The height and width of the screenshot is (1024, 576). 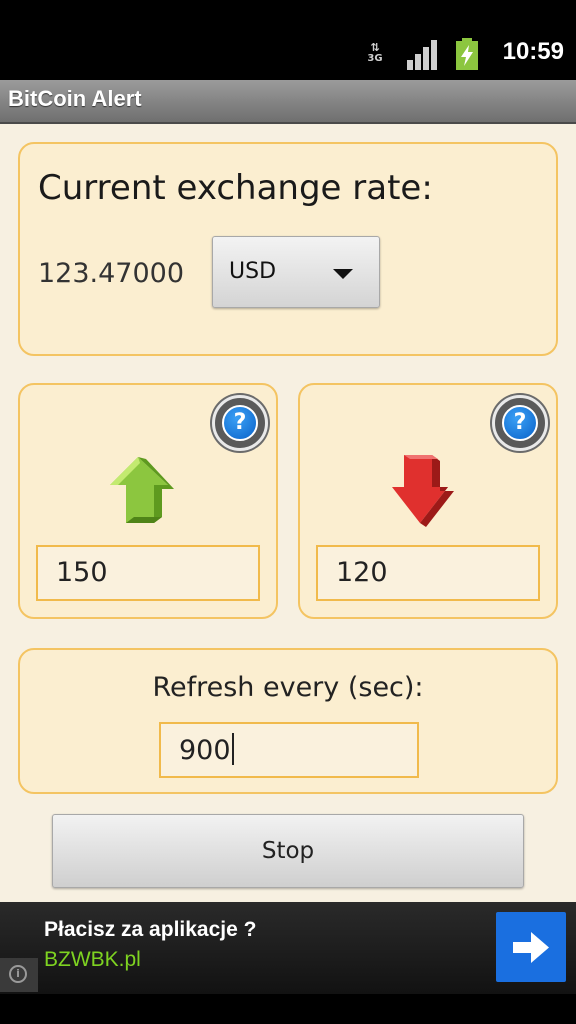 I want to click on bottom-strip, so click(x=288, y=1009).